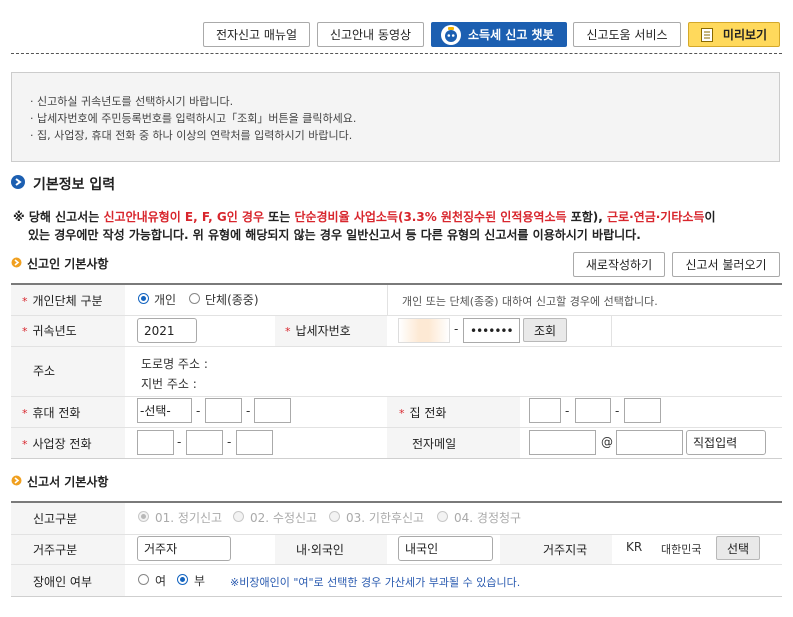 The width and height of the screenshot is (793, 617). I want to click on disability-note: ※비장애인이 "여"로 선택한 경우 가산세가 부과될 수 있습니다., so click(375, 582).